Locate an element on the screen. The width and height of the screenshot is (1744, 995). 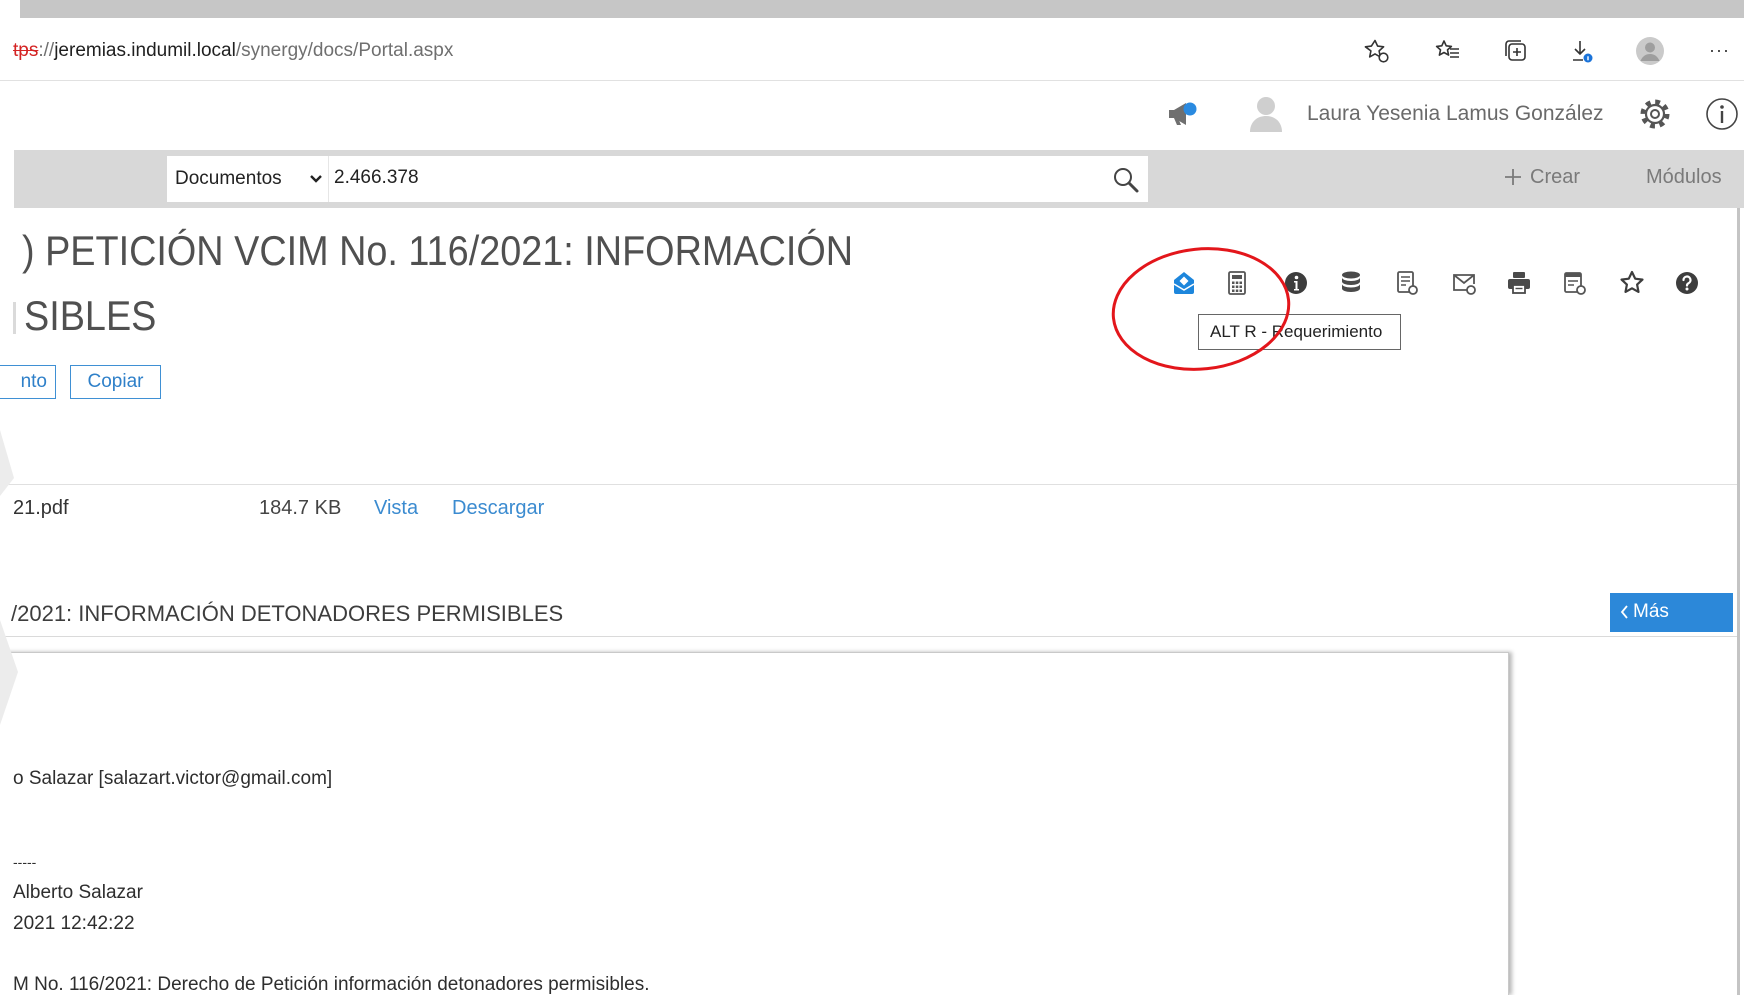
downloads-icon is located at coordinates (1582, 51).